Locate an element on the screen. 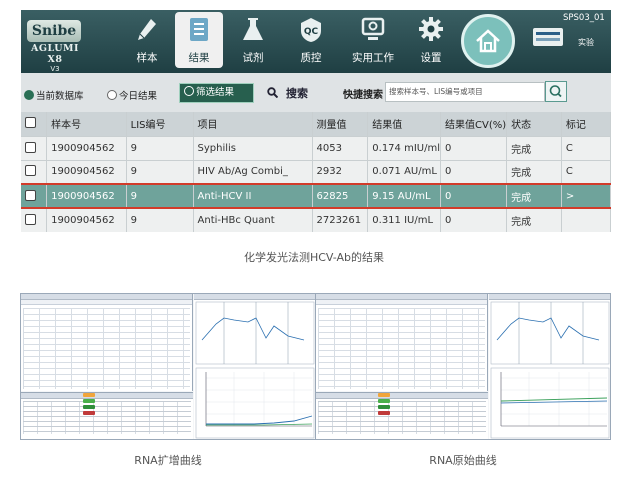 This screenshot has width=628, height=478. well-grid is located at coordinates (107, 417).